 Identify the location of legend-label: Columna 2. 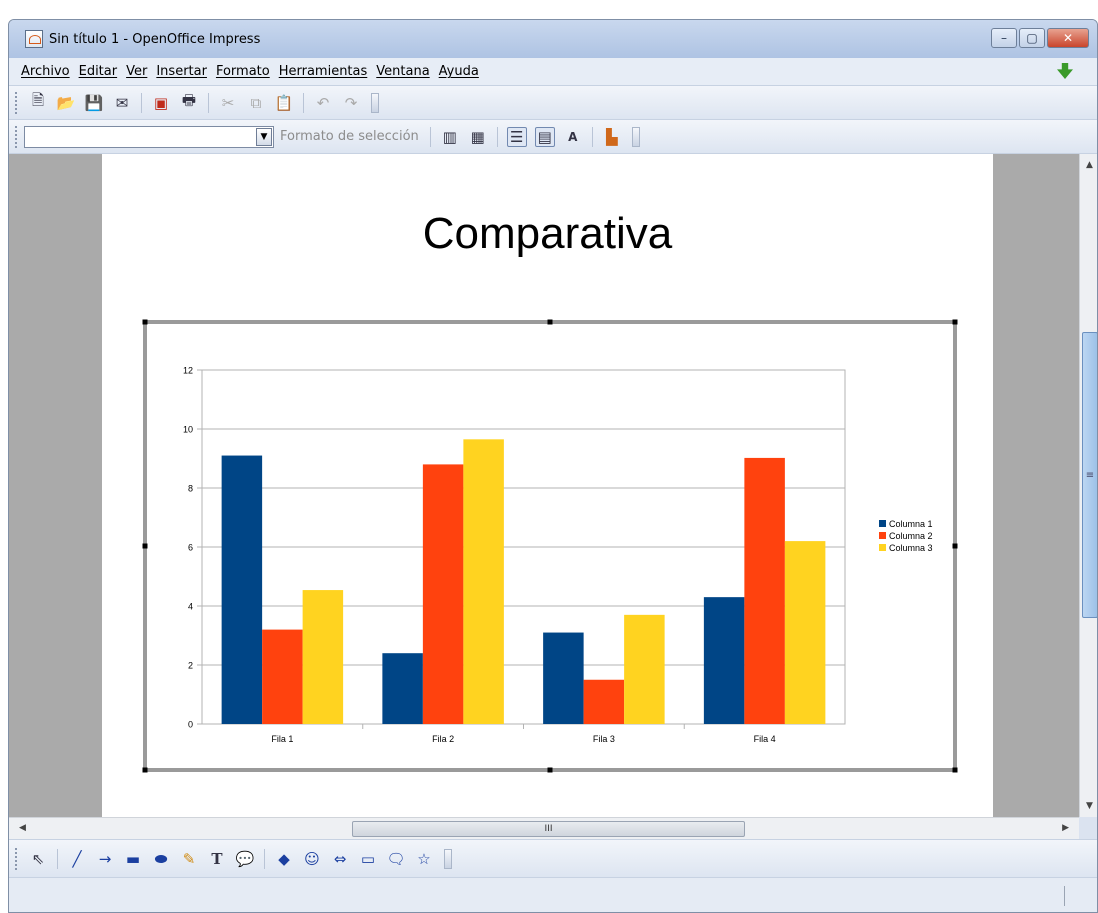
(911, 536).